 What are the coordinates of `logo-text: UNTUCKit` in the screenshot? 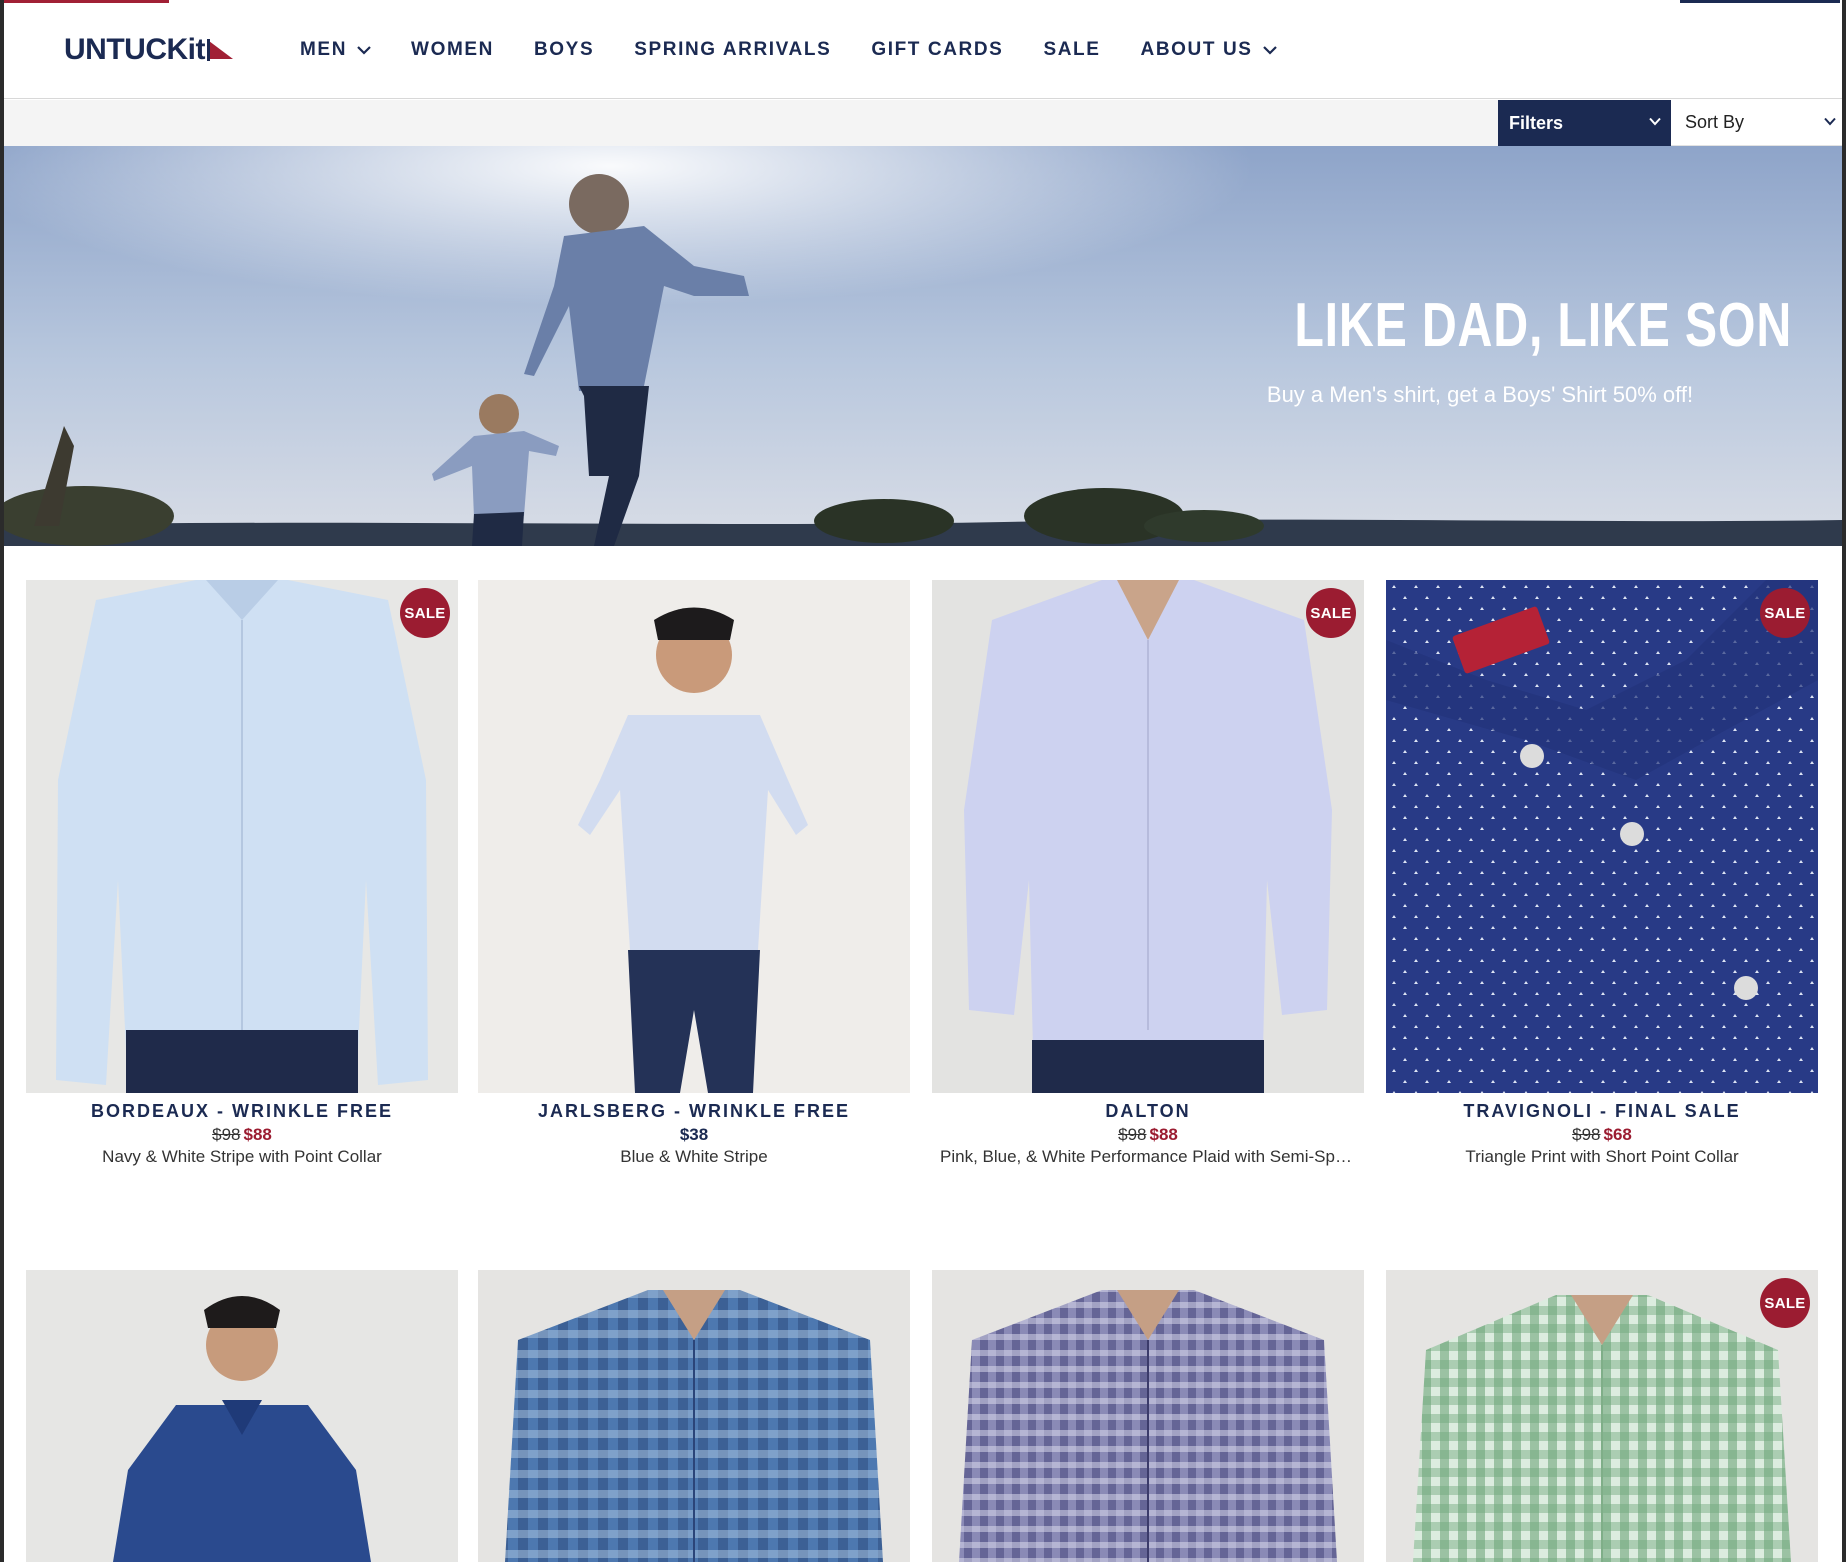 It's located at (134, 49).